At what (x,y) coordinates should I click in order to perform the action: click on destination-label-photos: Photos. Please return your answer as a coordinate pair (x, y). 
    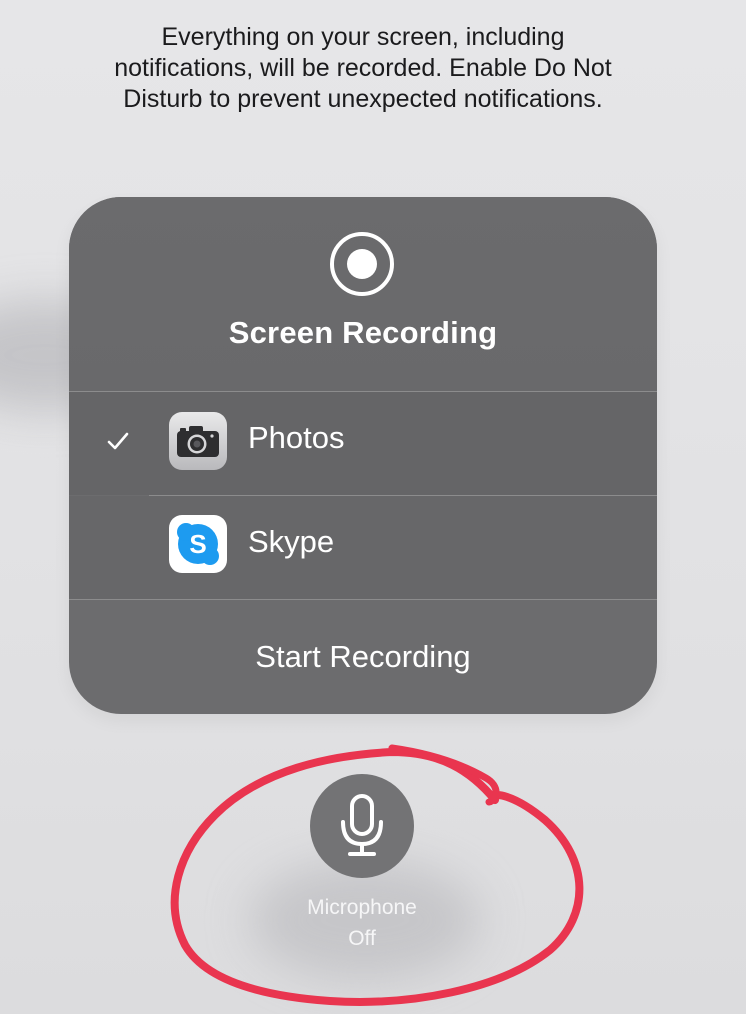
    Looking at the image, I should click on (296, 437).